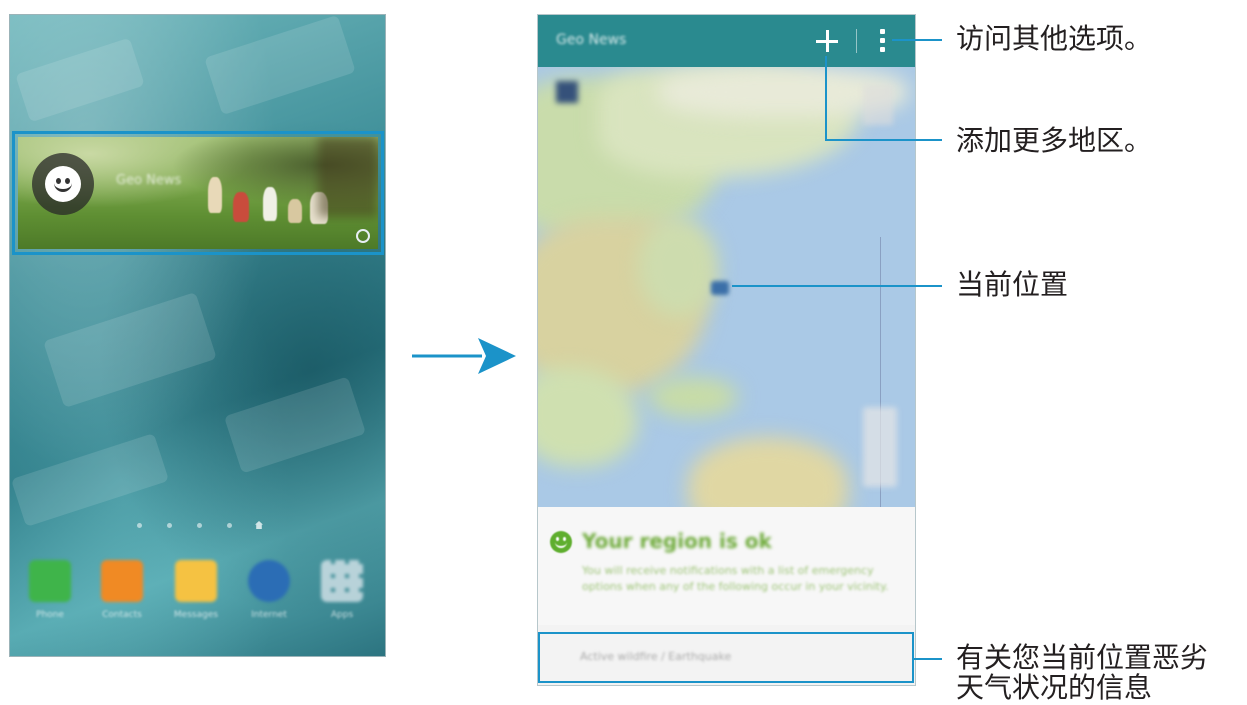 The width and height of the screenshot is (1247, 705). I want to click on map-control, so click(878, 105).